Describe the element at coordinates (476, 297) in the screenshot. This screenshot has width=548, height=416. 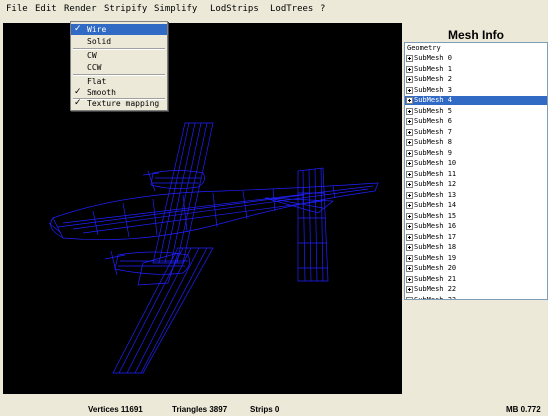
I see `tree-item-submesh: SubMesh 23` at that location.